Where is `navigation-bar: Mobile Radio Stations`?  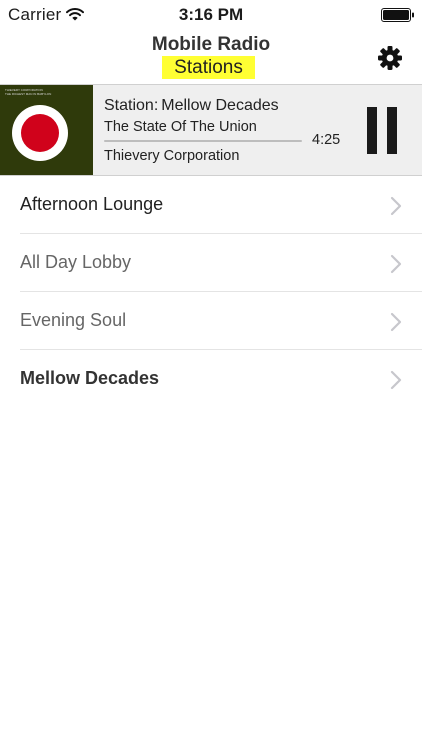
navigation-bar: Mobile Radio Stations is located at coordinates (211, 57).